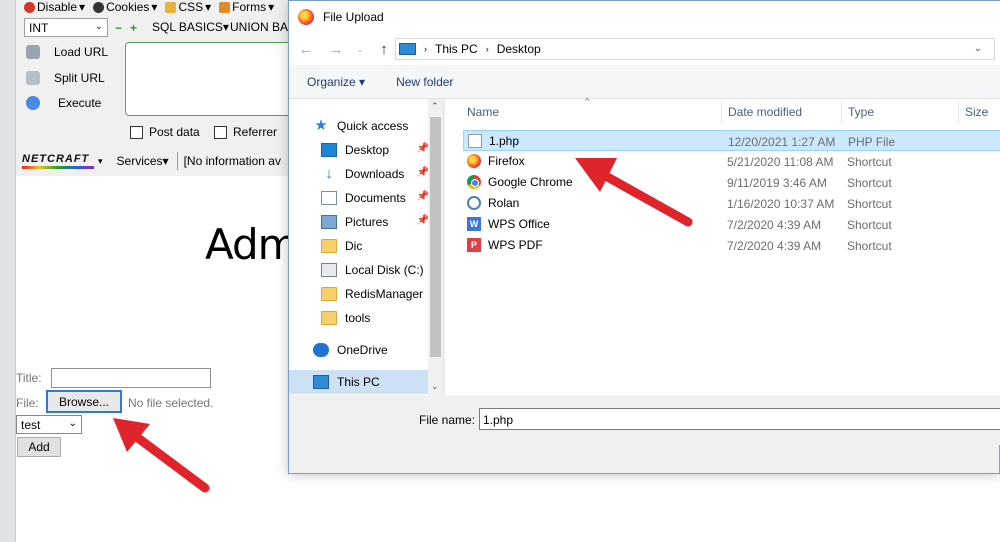 The image size is (1000, 542). I want to click on toolbar-forms: Forms ▾, so click(246, 7).